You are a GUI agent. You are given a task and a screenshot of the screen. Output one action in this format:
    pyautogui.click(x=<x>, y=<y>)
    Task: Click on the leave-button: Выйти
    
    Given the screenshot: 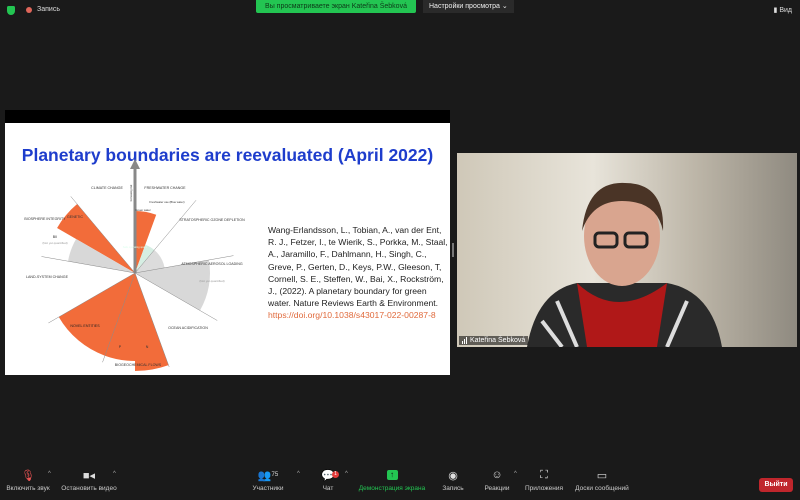 What is the action you would take?
    pyautogui.click(x=776, y=485)
    